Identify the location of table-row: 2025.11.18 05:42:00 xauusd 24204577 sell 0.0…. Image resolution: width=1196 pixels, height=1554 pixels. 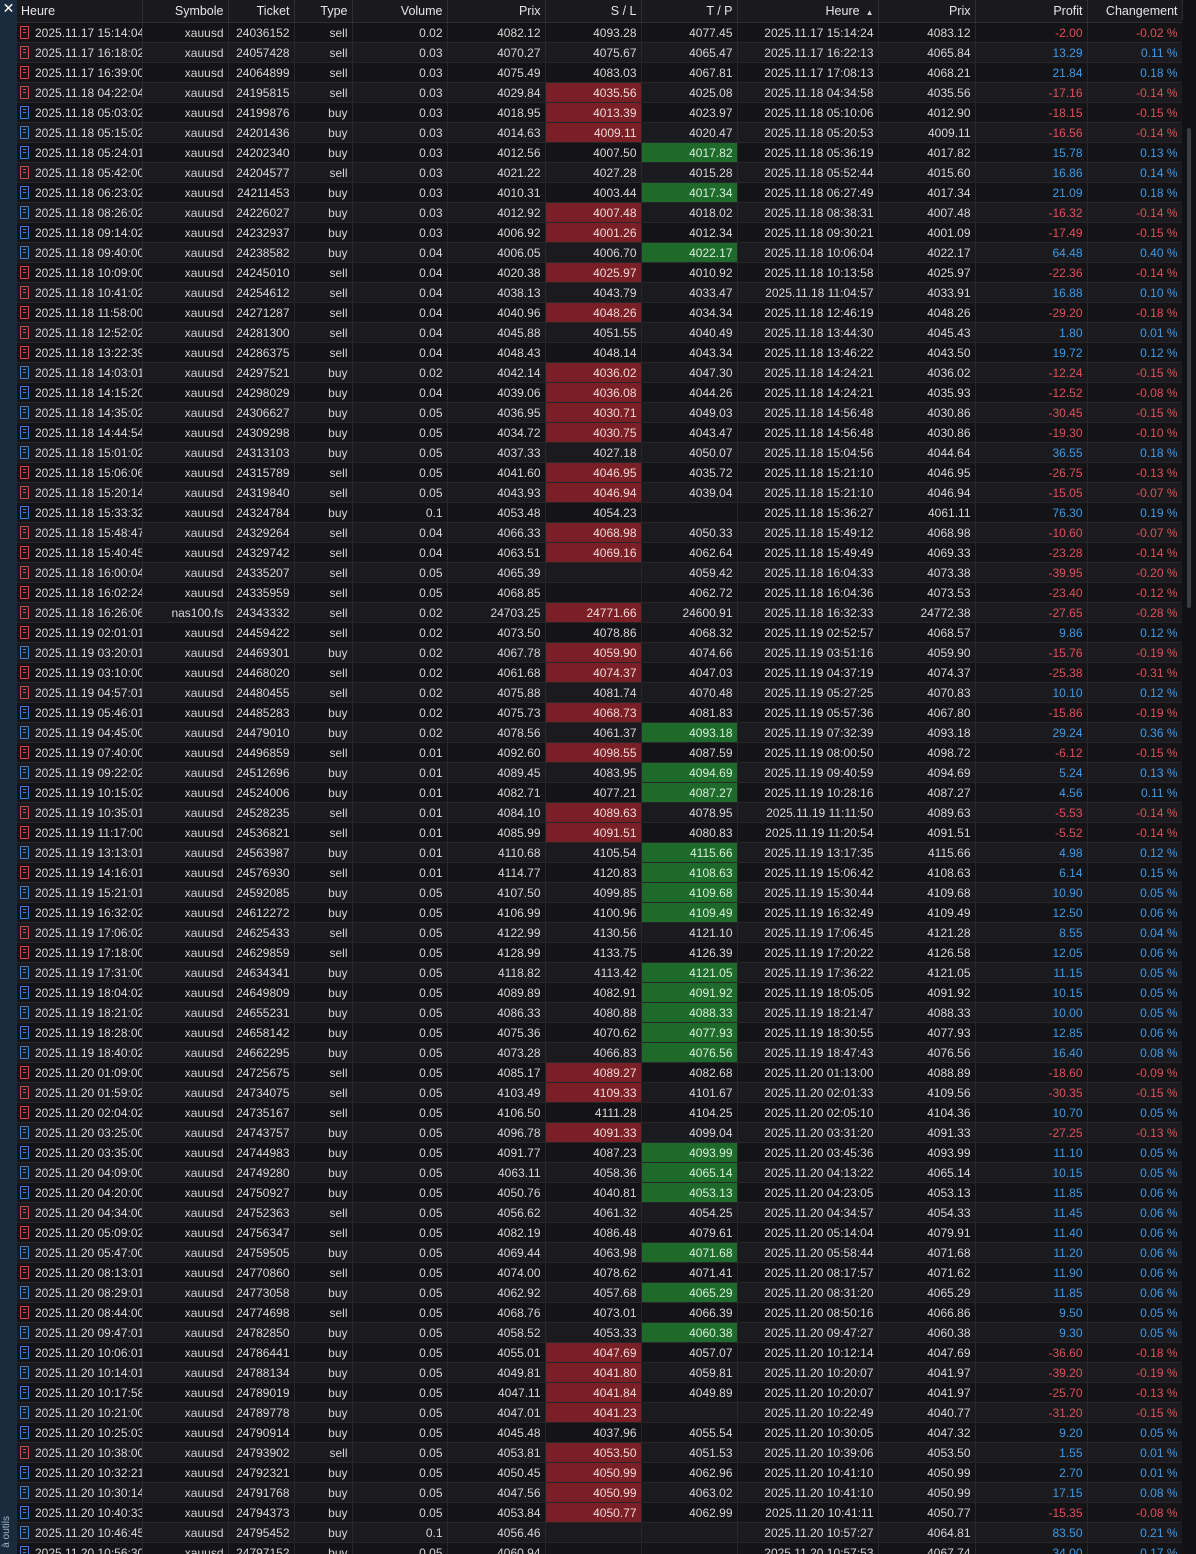
(600, 172).